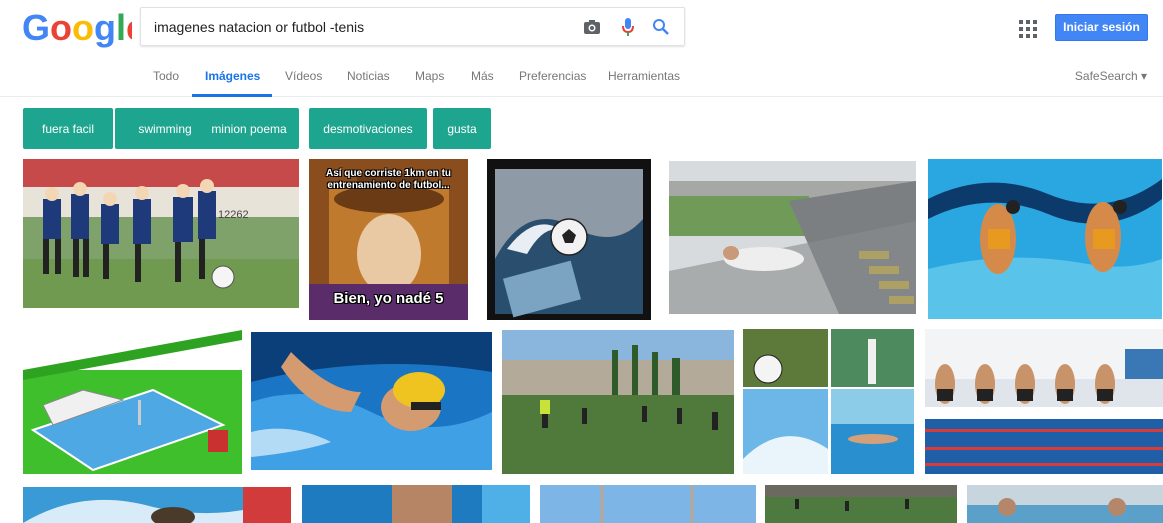  I want to click on image-result-underwater-swim, so click(416, 504).